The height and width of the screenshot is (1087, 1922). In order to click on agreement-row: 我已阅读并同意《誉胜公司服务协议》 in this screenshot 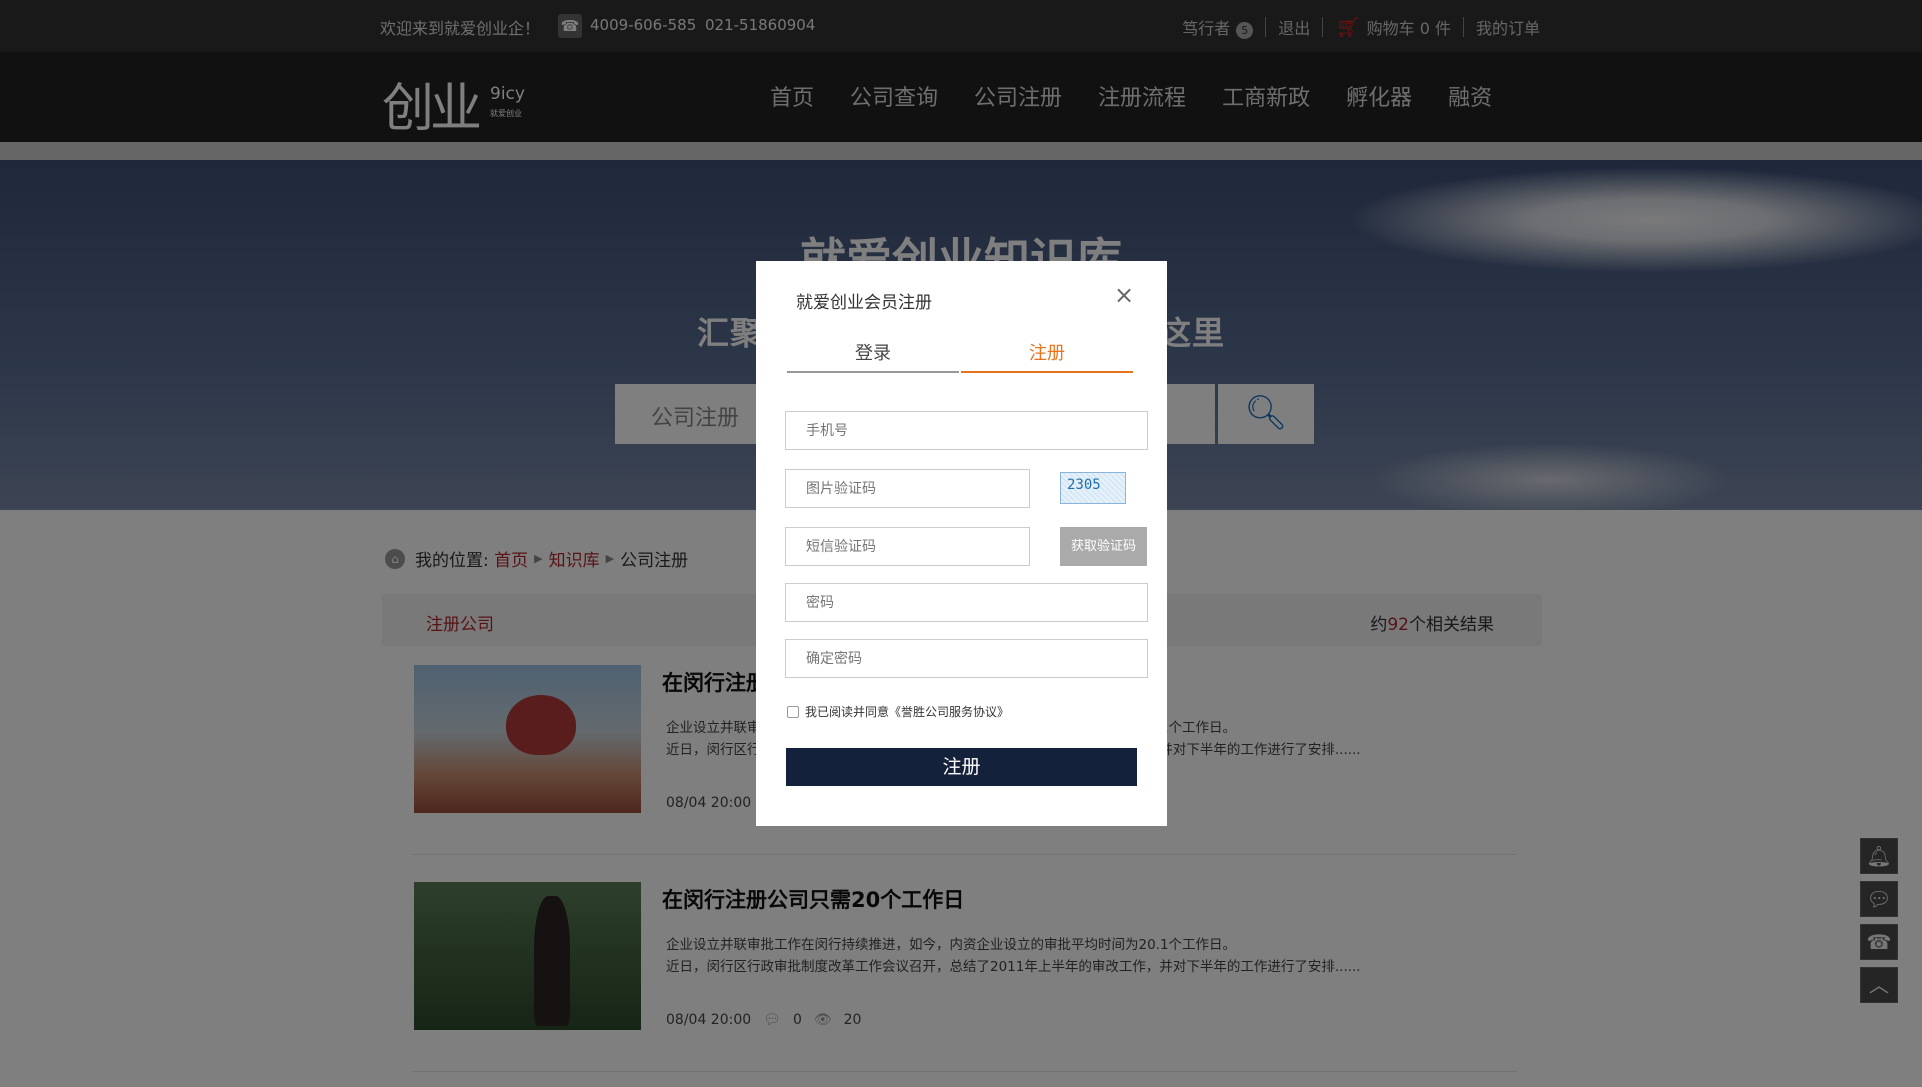, I will do `click(898, 711)`.